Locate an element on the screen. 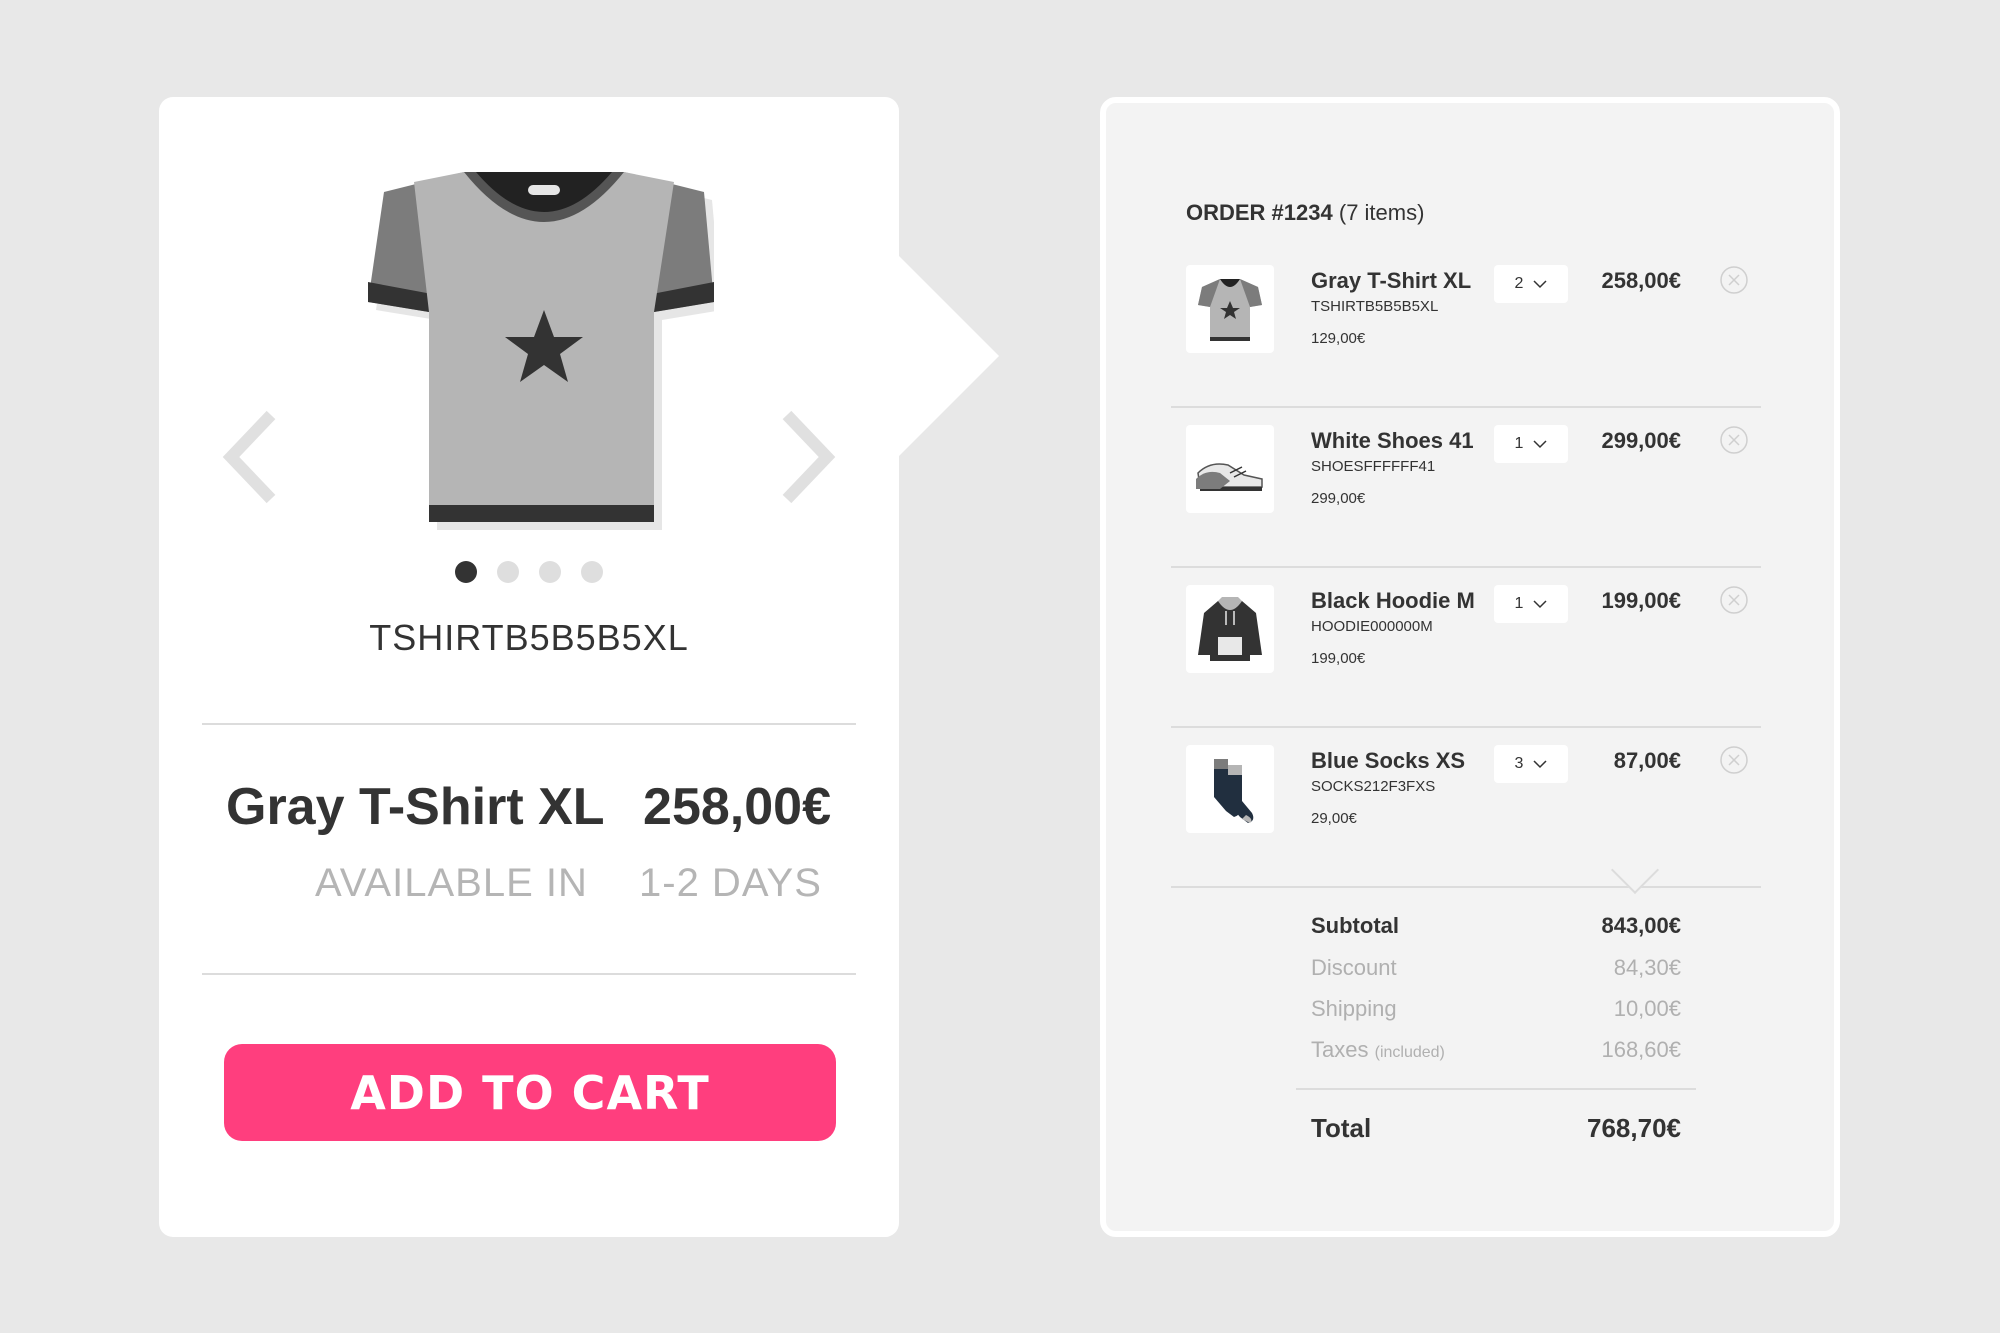 The height and width of the screenshot is (1333, 2000). product-sku: TSHIRTB5B5B5XL is located at coordinates (529, 637).